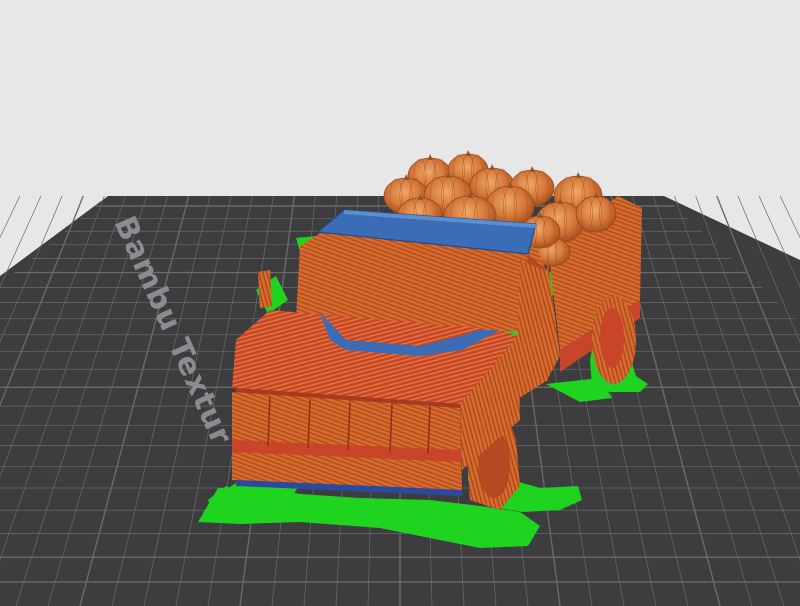 The width and height of the screenshot is (800, 606). What do you see at coordinates (347, 444) in the screenshot?
I see `truck-front-grille` at bounding box center [347, 444].